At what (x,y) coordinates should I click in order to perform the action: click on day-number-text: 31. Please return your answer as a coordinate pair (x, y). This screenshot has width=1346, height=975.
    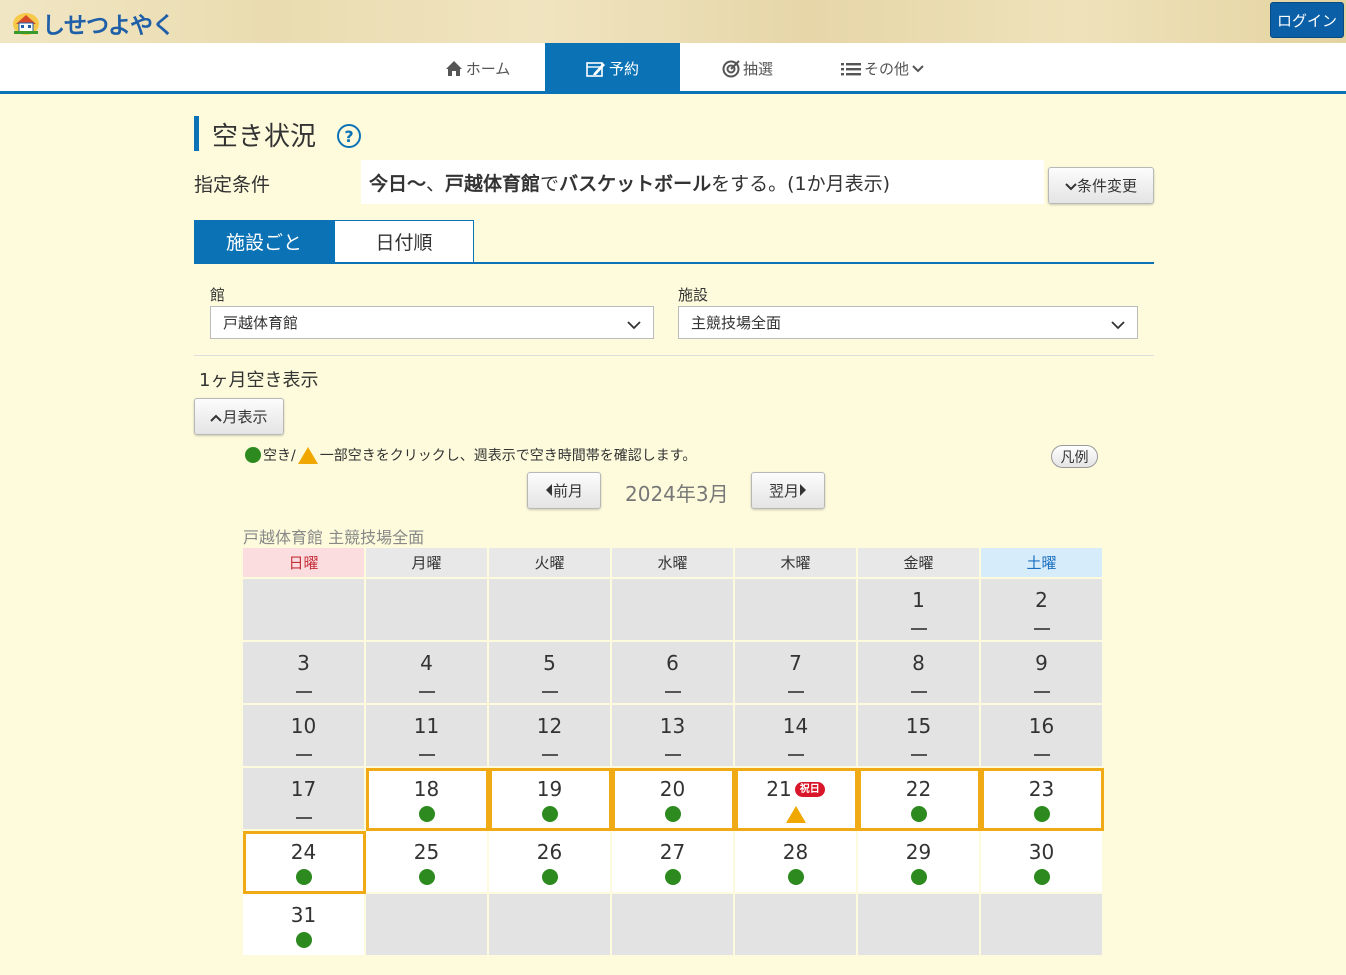
    Looking at the image, I should click on (303, 915).